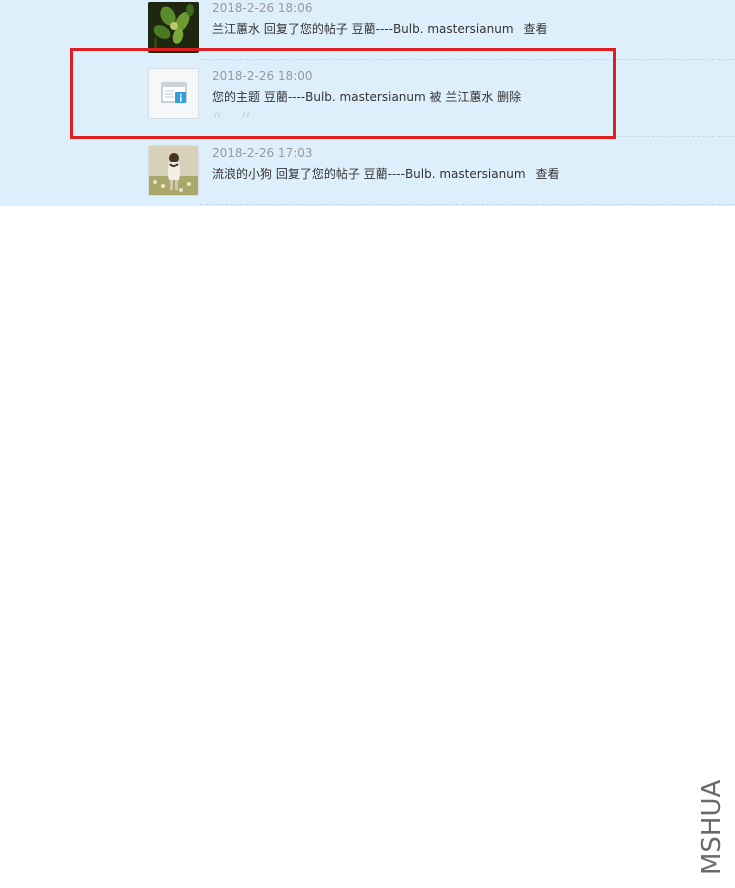  I want to click on orchid-photo-icon, so click(173, 25).